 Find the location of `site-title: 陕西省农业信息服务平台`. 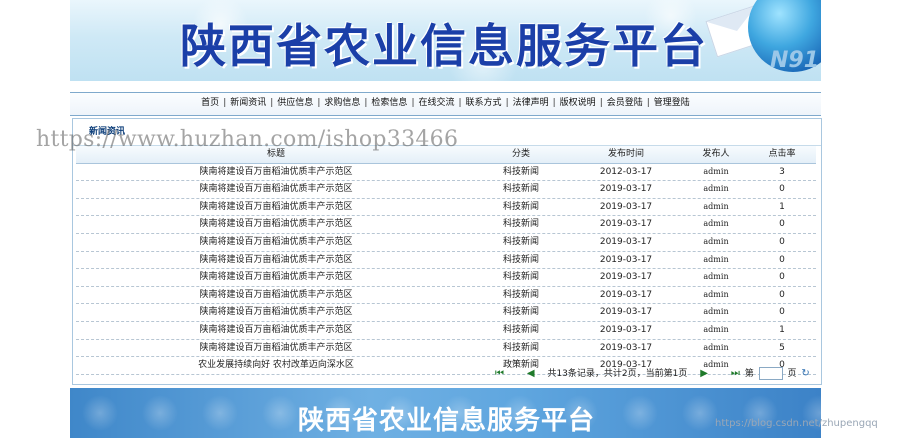

site-title: 陕西省农业信息服务平台 is located at coordinates (444, 46).